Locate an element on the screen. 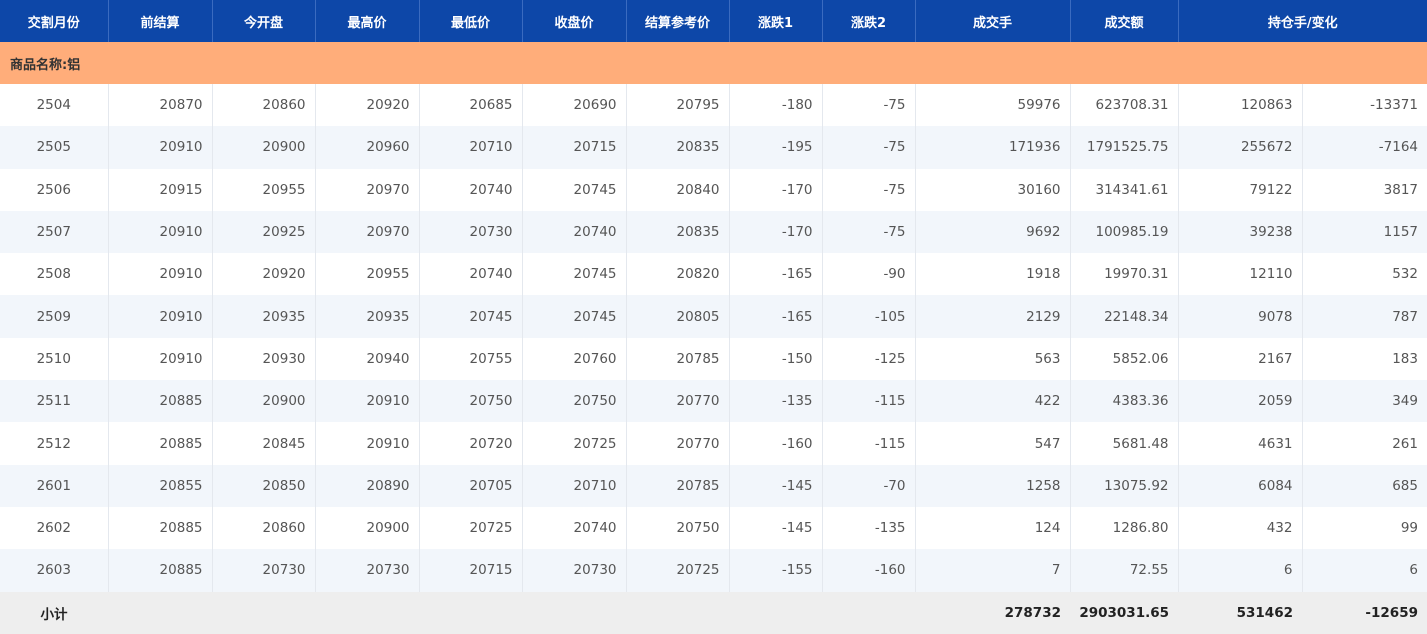 The width and height of the screenshot is (1427, 634). header-open-interest: 持仓手/变化 is located at coordinates (1302, 21).